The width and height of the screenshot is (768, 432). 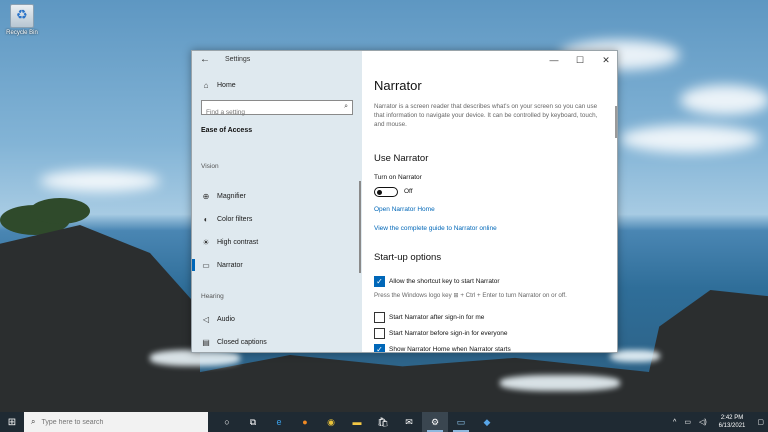 I want to click on volume-icon: ◁), so click(x=703, y=422).